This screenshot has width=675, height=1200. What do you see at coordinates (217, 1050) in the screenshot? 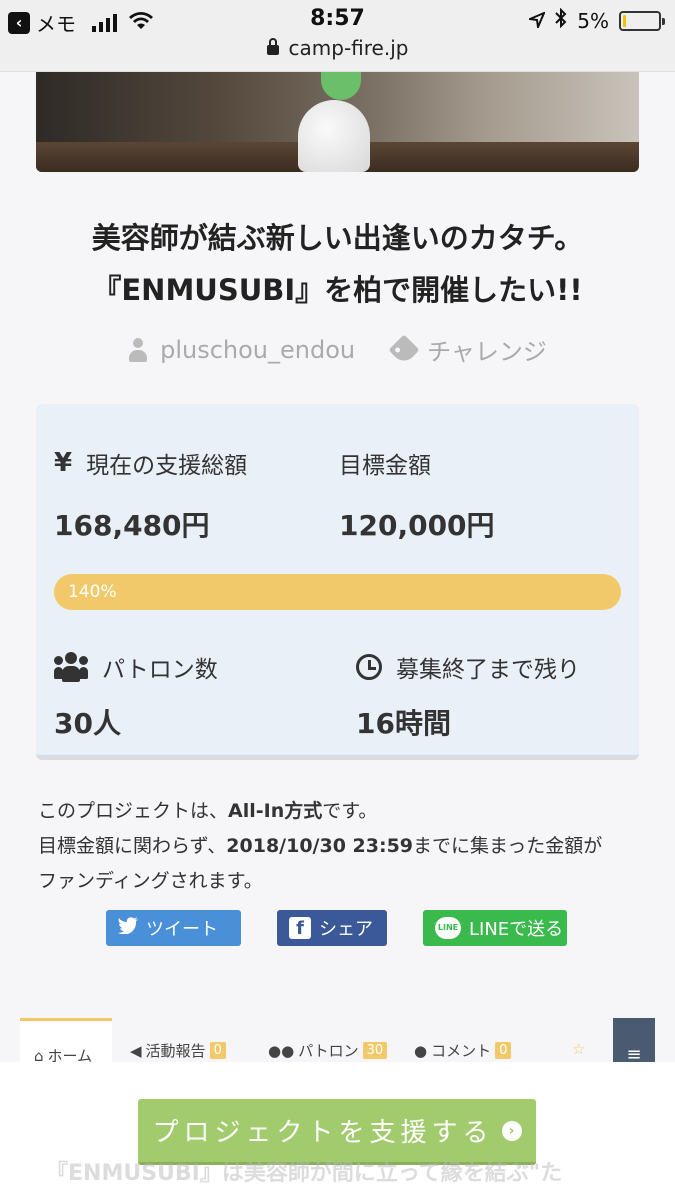
I see `activity-count-badge: 0` at bounding box center [217, 1050].